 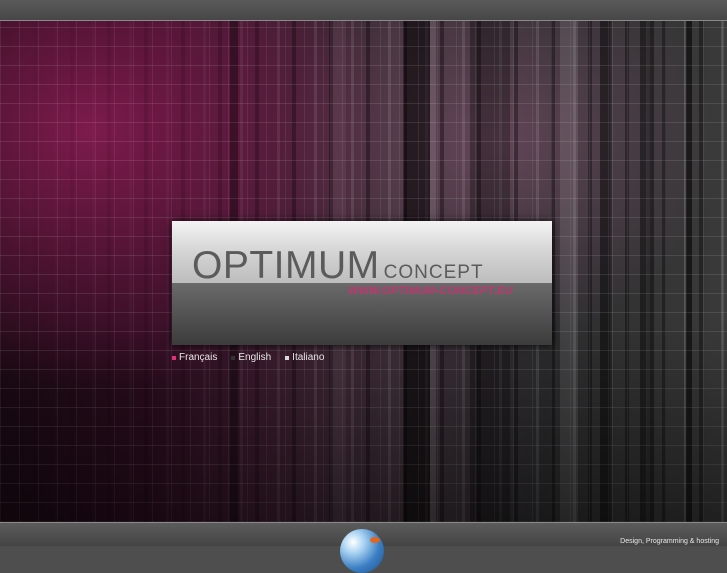 I want to click on language-label: Français, so click(x=198, y=357).